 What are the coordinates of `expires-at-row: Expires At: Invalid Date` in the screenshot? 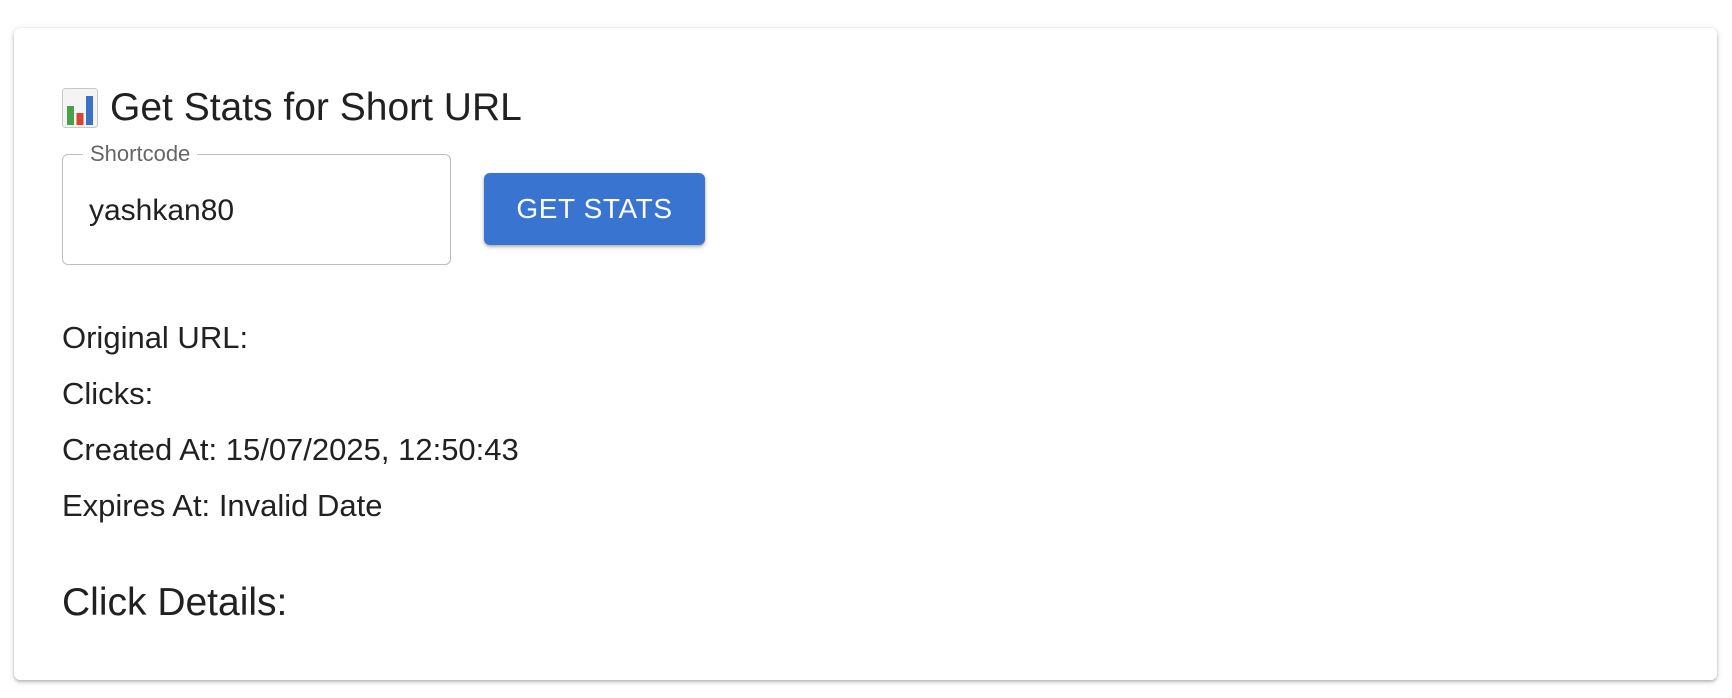 It's located at (222, 506).